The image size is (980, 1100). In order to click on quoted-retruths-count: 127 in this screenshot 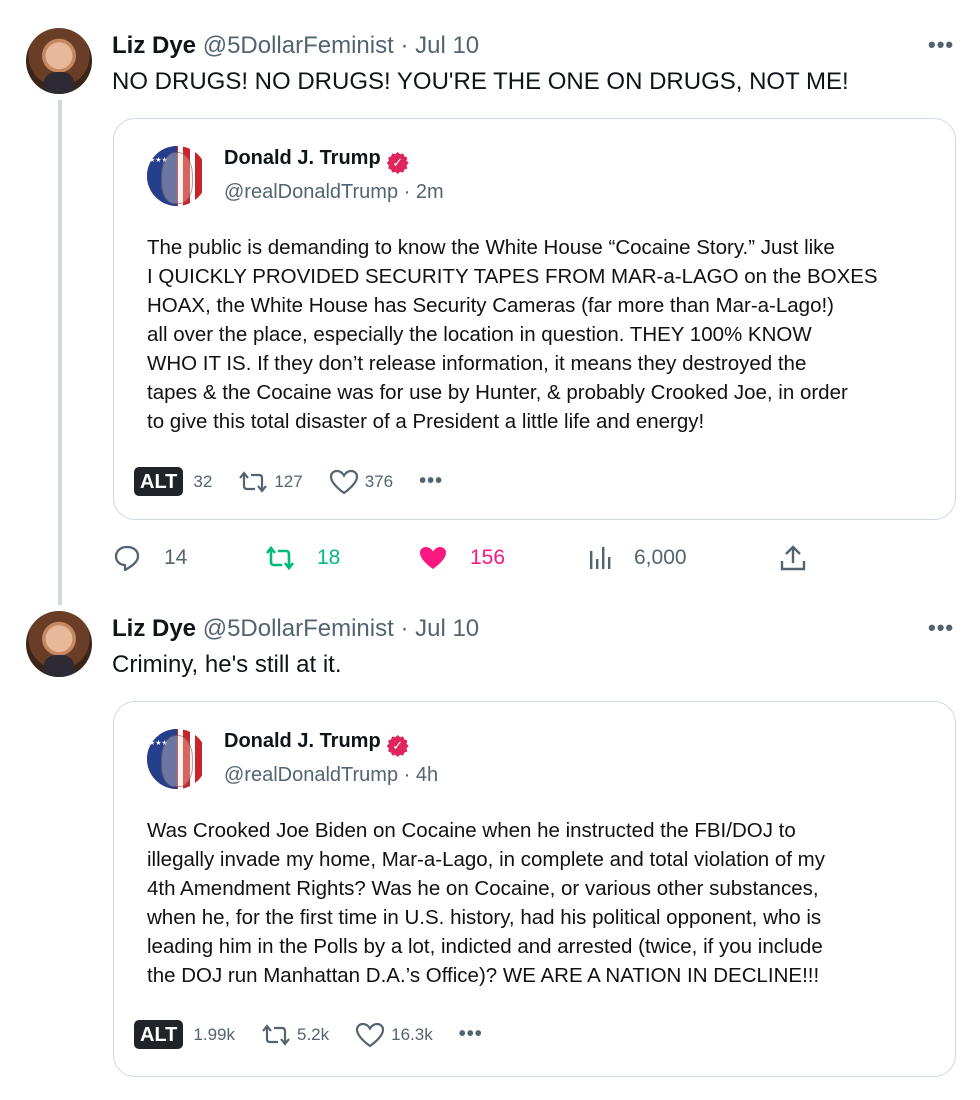, I will do `click(288, 481)`.